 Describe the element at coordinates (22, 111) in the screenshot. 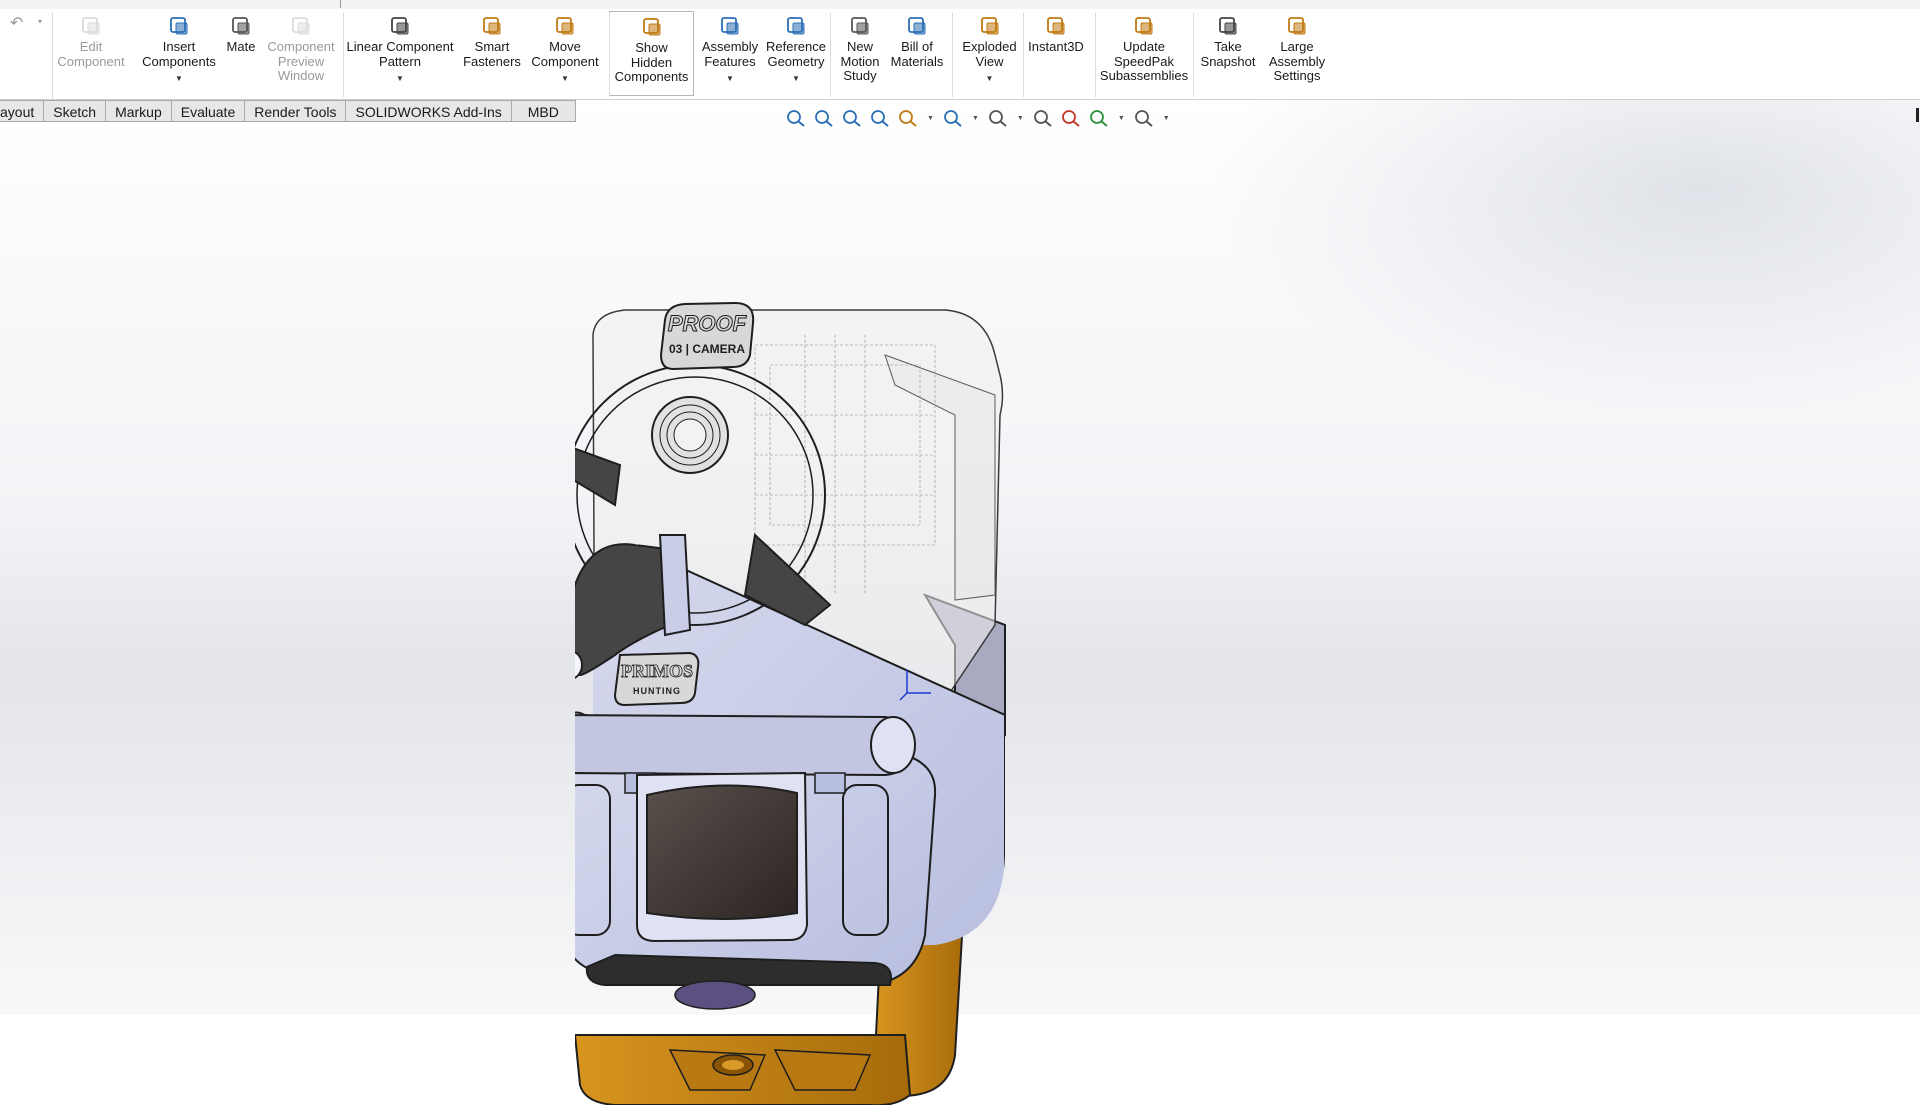

I see `tab-ayout: ayout` at that location.